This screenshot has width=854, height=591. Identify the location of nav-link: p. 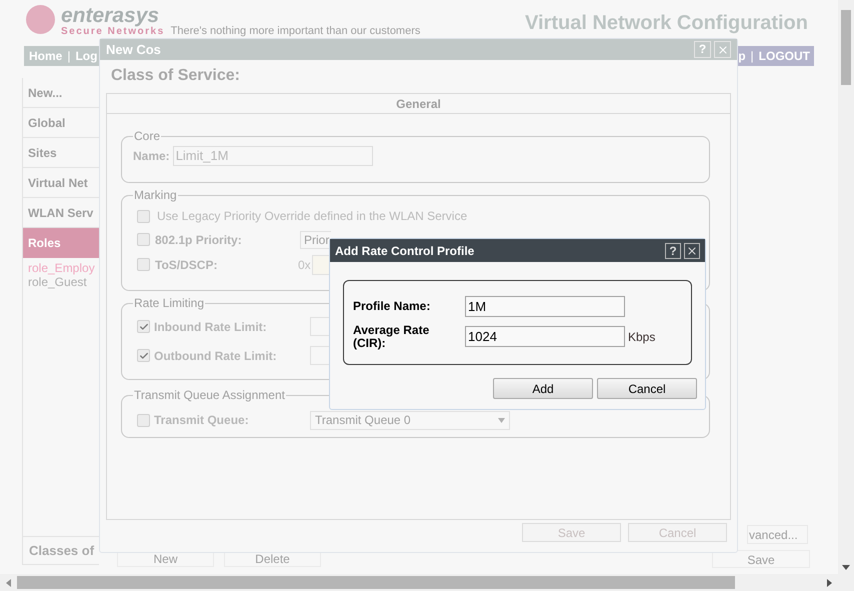
(742, 56).